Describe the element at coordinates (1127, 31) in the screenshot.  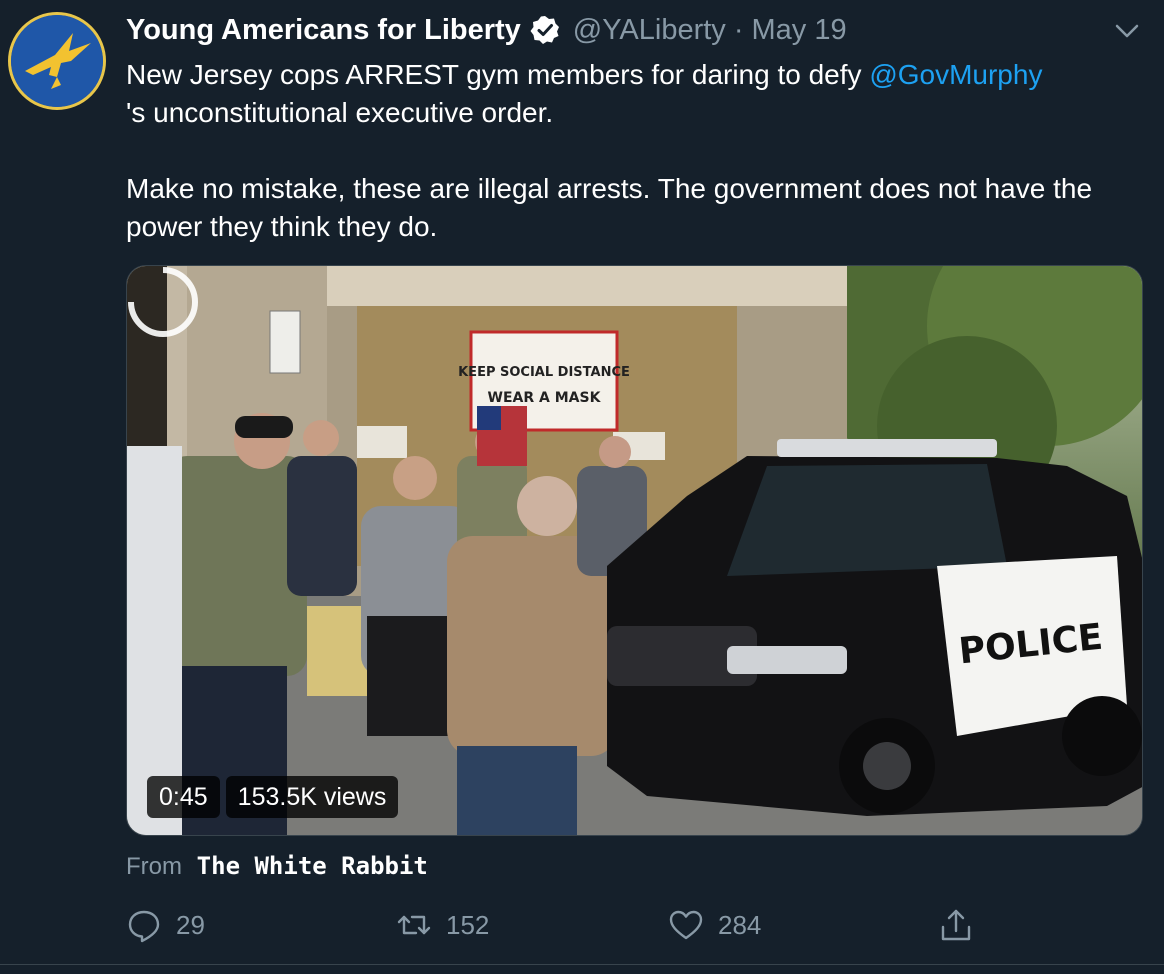
I see `more-options-chevron-icon` at that location.